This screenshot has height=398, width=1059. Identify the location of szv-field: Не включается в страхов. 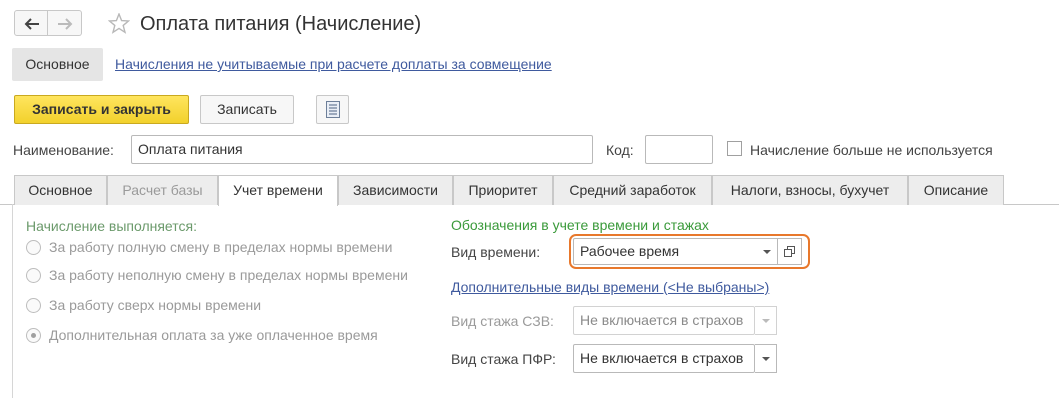
(664, 320).